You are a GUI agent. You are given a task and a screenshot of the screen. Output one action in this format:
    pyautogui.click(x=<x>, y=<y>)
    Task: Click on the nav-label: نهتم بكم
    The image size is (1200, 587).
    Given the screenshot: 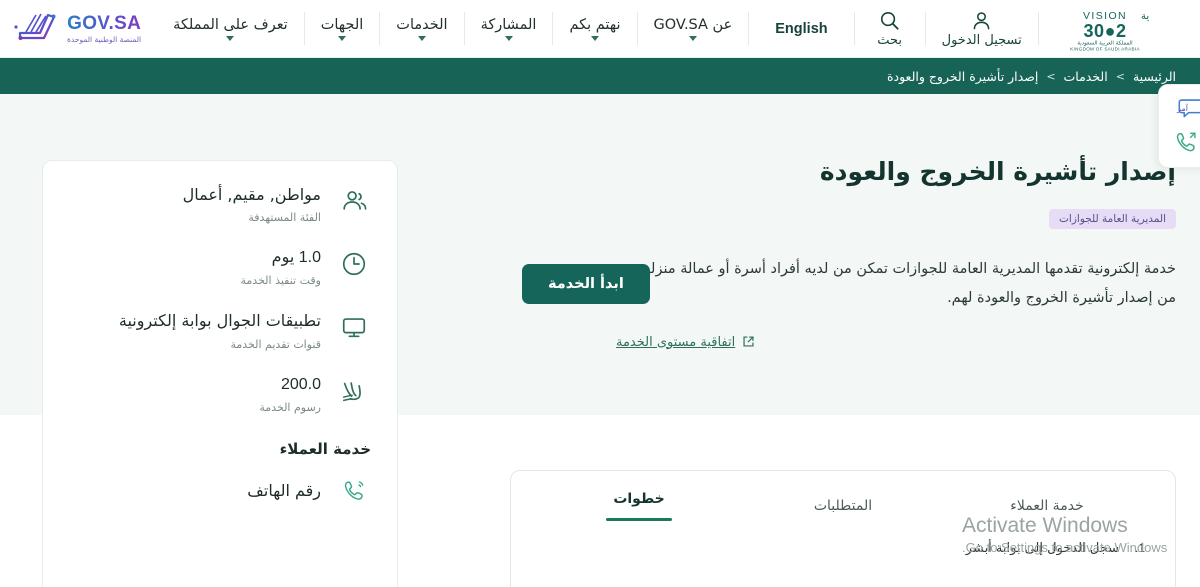 What is the action you would take?
    pyautogui.click(x=595, y=24)
    